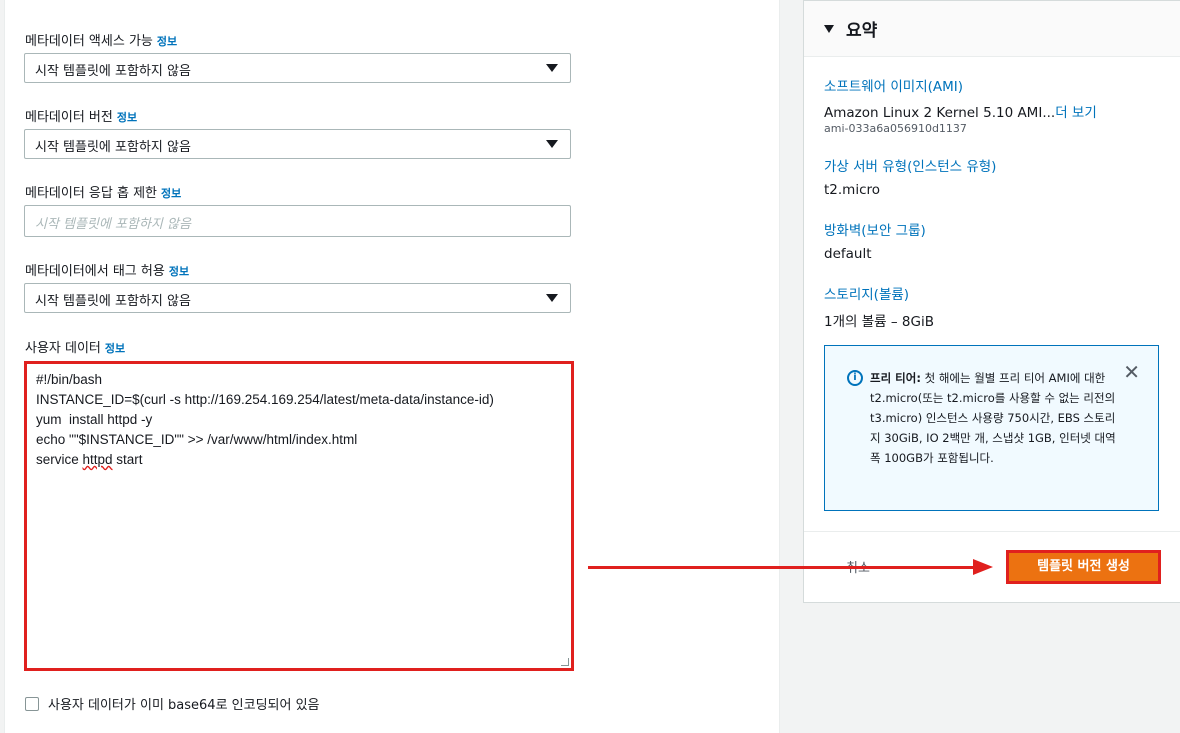  Describe the element at coordinates (992, 531) in the screenshot. I see `footer-divider` at that location.